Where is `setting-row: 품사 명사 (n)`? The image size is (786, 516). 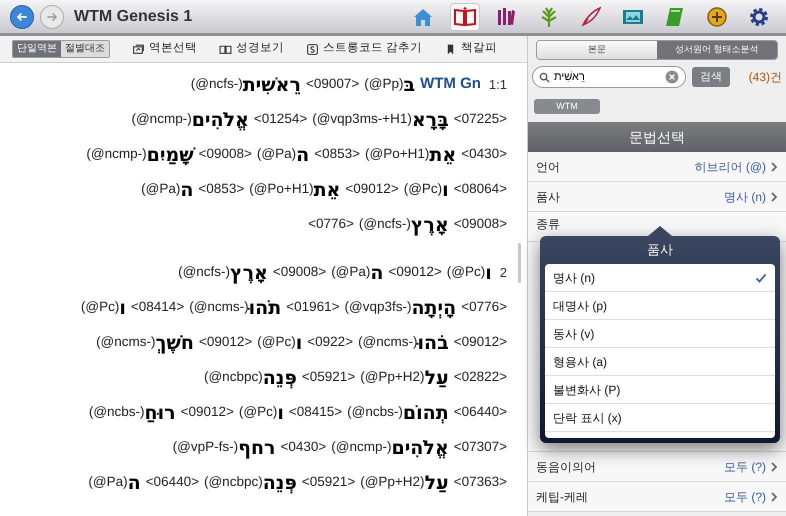
setting-row: 품사 명사 (n) is located at coordinates (657, 197).